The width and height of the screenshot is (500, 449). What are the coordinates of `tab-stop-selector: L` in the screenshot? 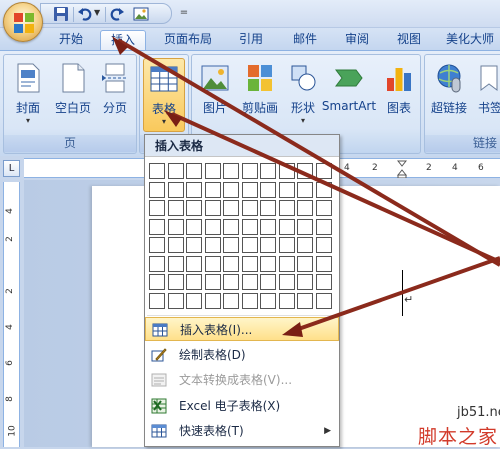 It's located at (11, 168).